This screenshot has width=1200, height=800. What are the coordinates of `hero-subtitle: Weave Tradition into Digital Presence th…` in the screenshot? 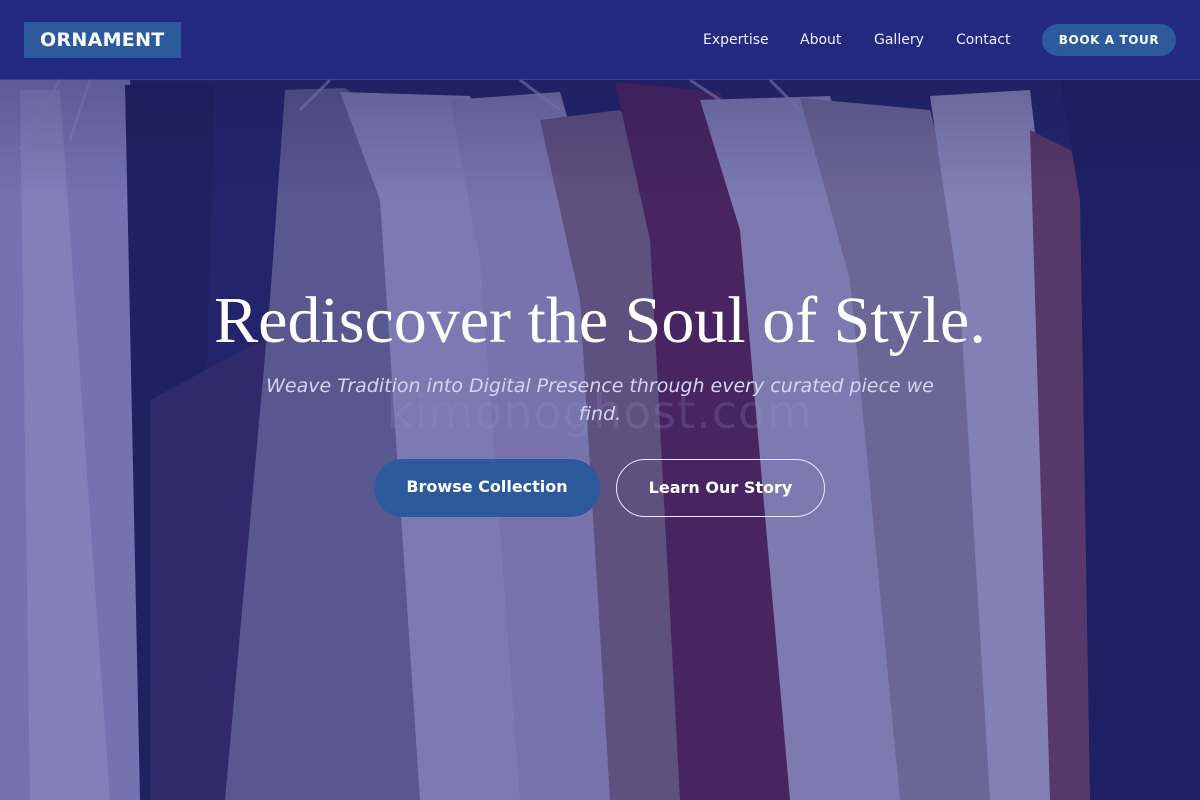 It's located at (600, 400).